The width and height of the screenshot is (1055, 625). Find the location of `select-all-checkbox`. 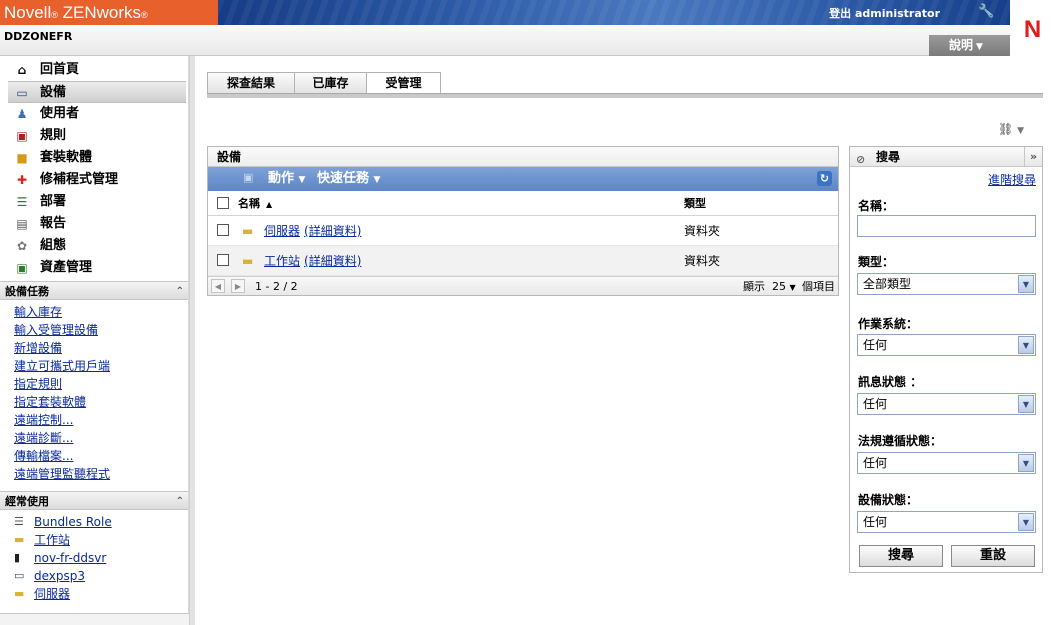

select-all-checkbox is located at coordinates (223, 203).